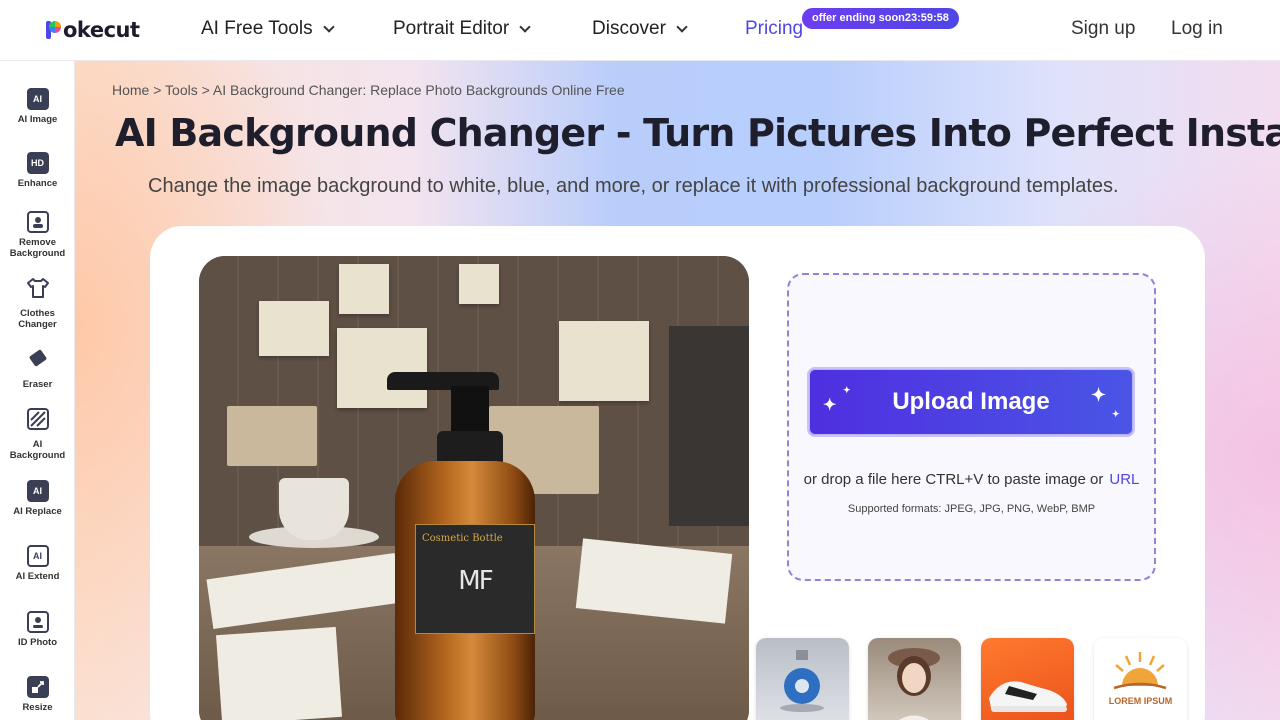  What do you see at coordinates (462, 538) in the screenshot?
I see `bottle-label-text: Cosmetic Bottle` at bounding box center [462, 538].